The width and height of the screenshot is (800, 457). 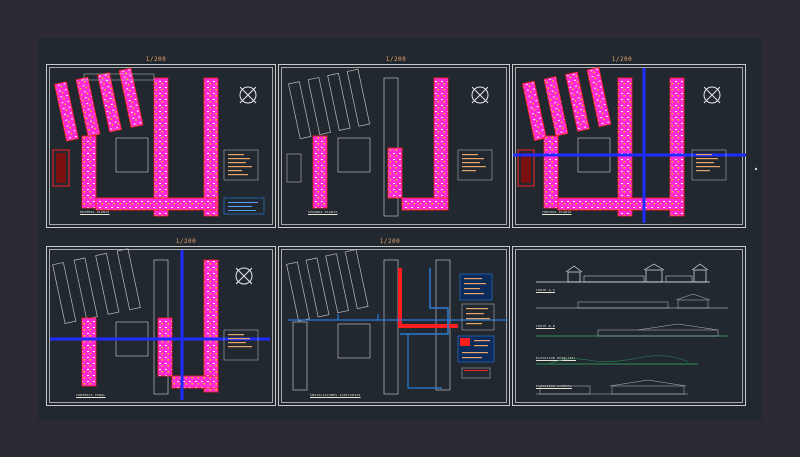 I want to click on plan-instalaciones, so click(x=397, y=322).